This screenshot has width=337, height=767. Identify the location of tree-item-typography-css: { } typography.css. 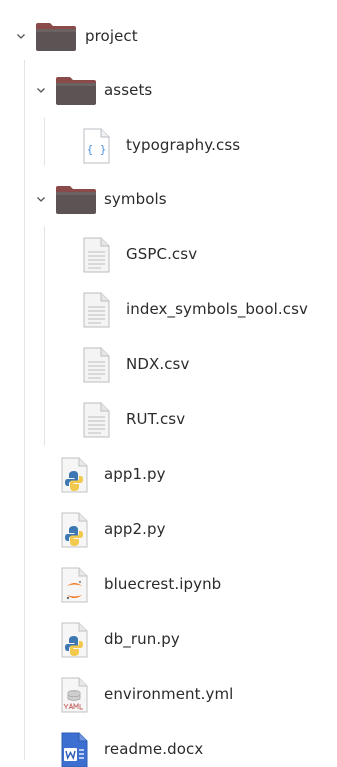
(168, 145).